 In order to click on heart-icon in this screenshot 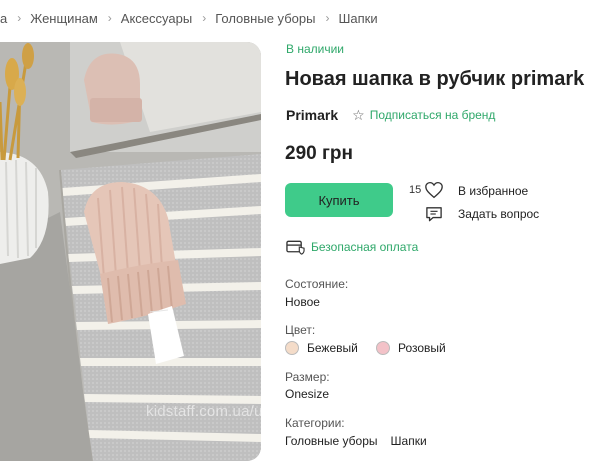, I will do `click(434, 190)`.